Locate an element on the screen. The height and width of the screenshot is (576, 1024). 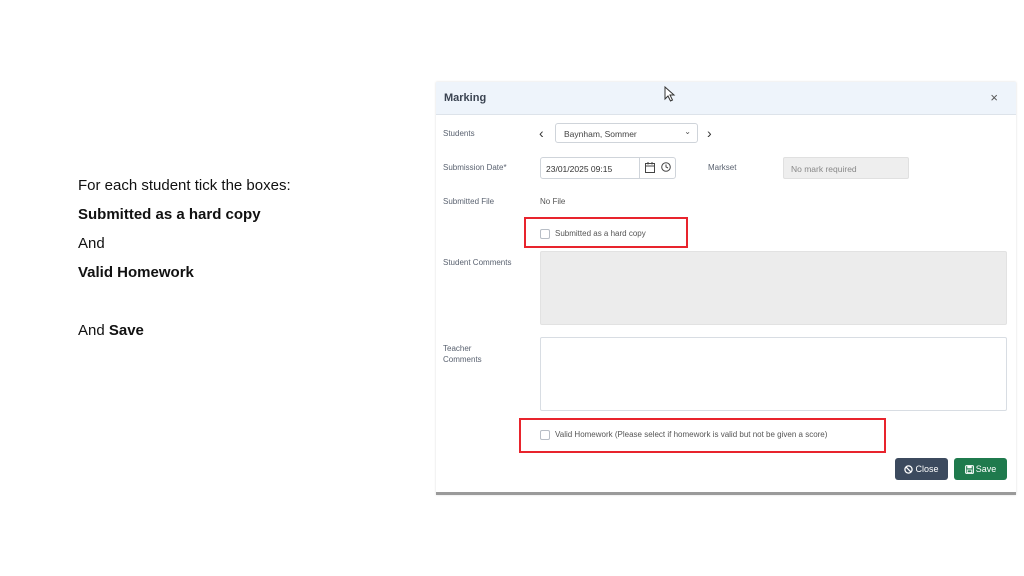
instruction-hard-copy: Submitted as a hard copy is located at coordinates (169, 214).